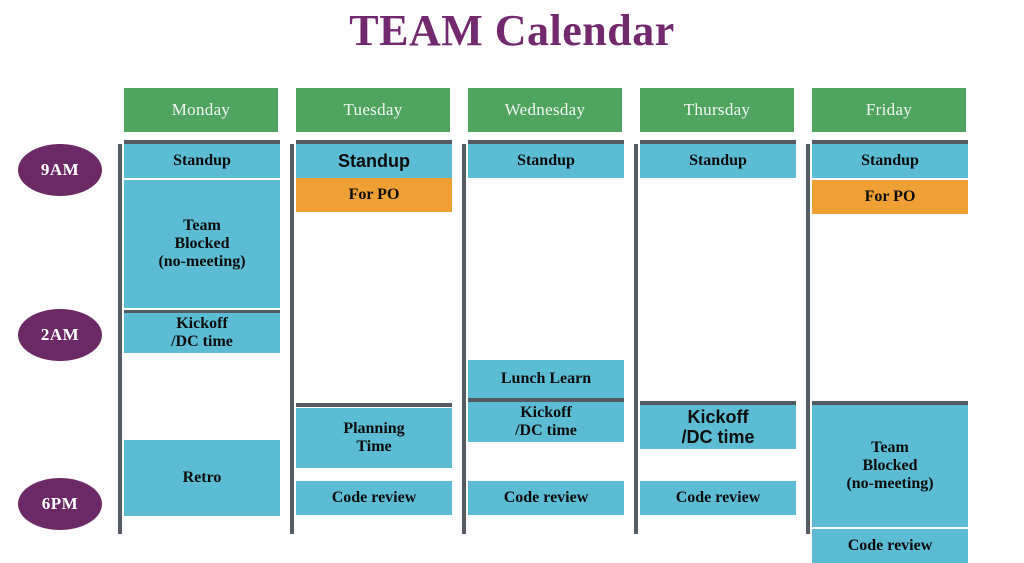 The width and height of the screenshot is (1024, 563). I want to click on event-block: Planning Time, so click(374, 438).